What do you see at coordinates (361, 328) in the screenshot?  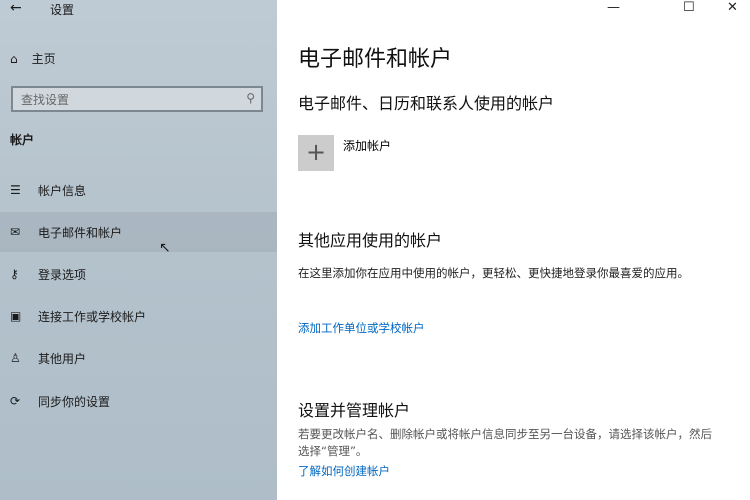 I see `add-work-school-link: 添加工作单位或学校帐户` at bounding box center [361, 328].